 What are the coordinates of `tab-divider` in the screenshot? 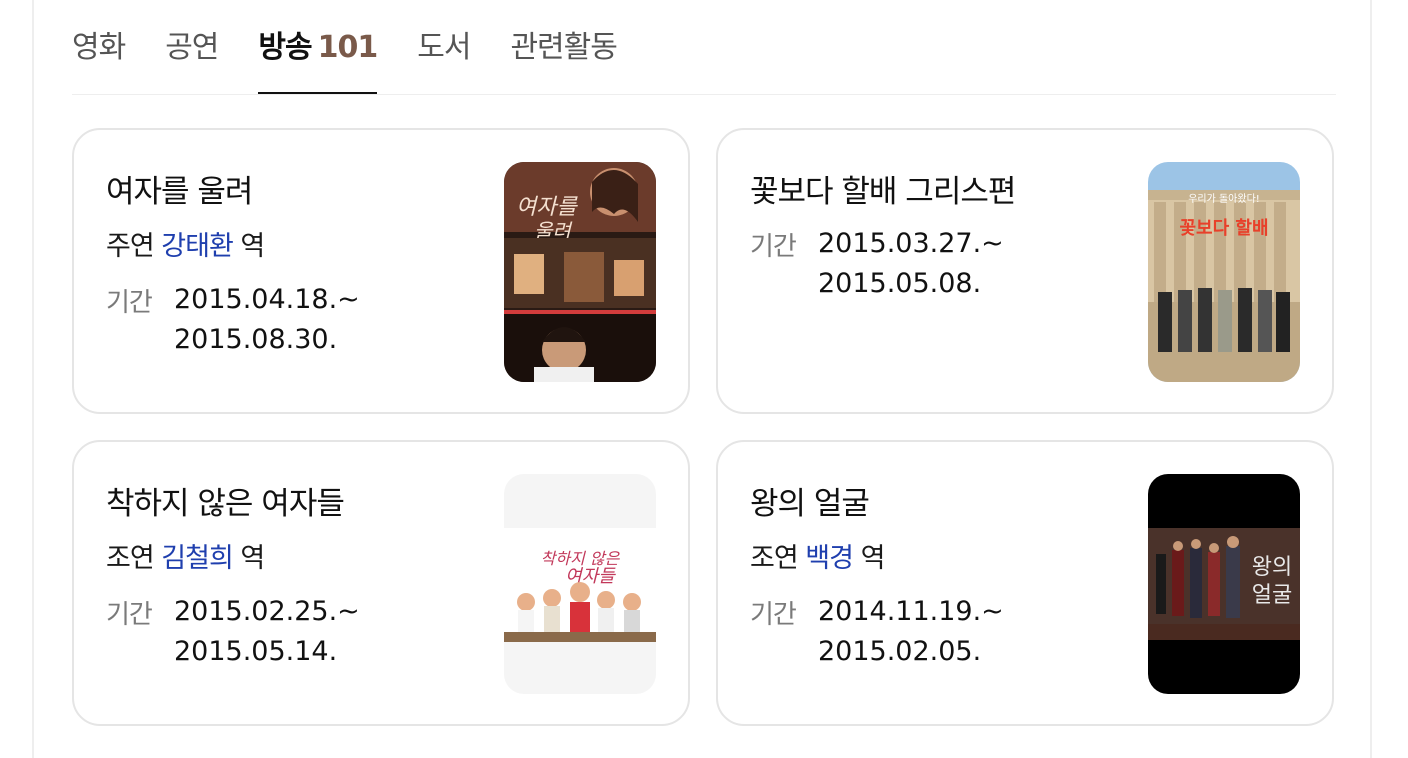 It's located at (704, 94).